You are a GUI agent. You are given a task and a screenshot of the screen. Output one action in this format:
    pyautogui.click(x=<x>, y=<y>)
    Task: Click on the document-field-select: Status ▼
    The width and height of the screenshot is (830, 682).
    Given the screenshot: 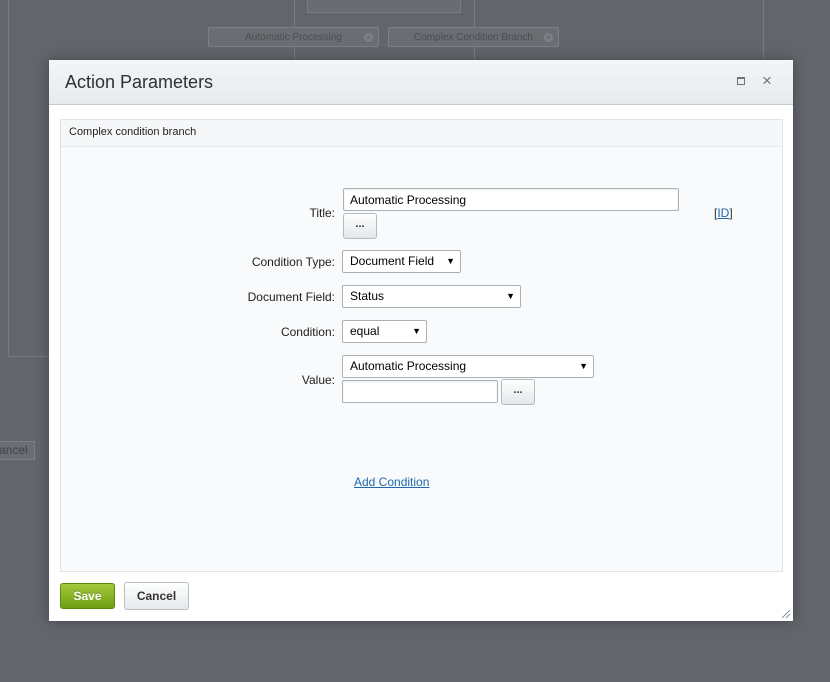 What is the action you would take?
    pyautogui.click(x=431, y=296)
    